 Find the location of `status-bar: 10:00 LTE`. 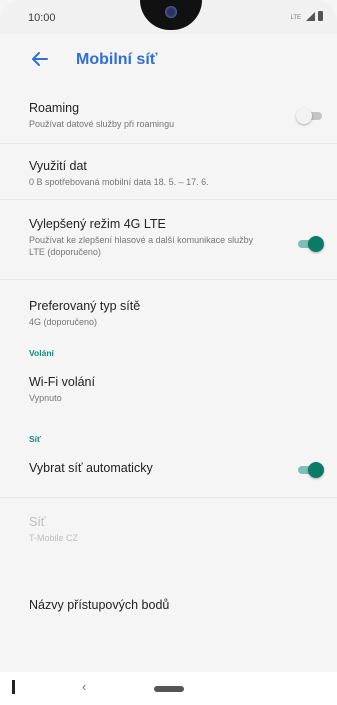

status-bar: 10:00 LTE is located at coordinates (168, 17).